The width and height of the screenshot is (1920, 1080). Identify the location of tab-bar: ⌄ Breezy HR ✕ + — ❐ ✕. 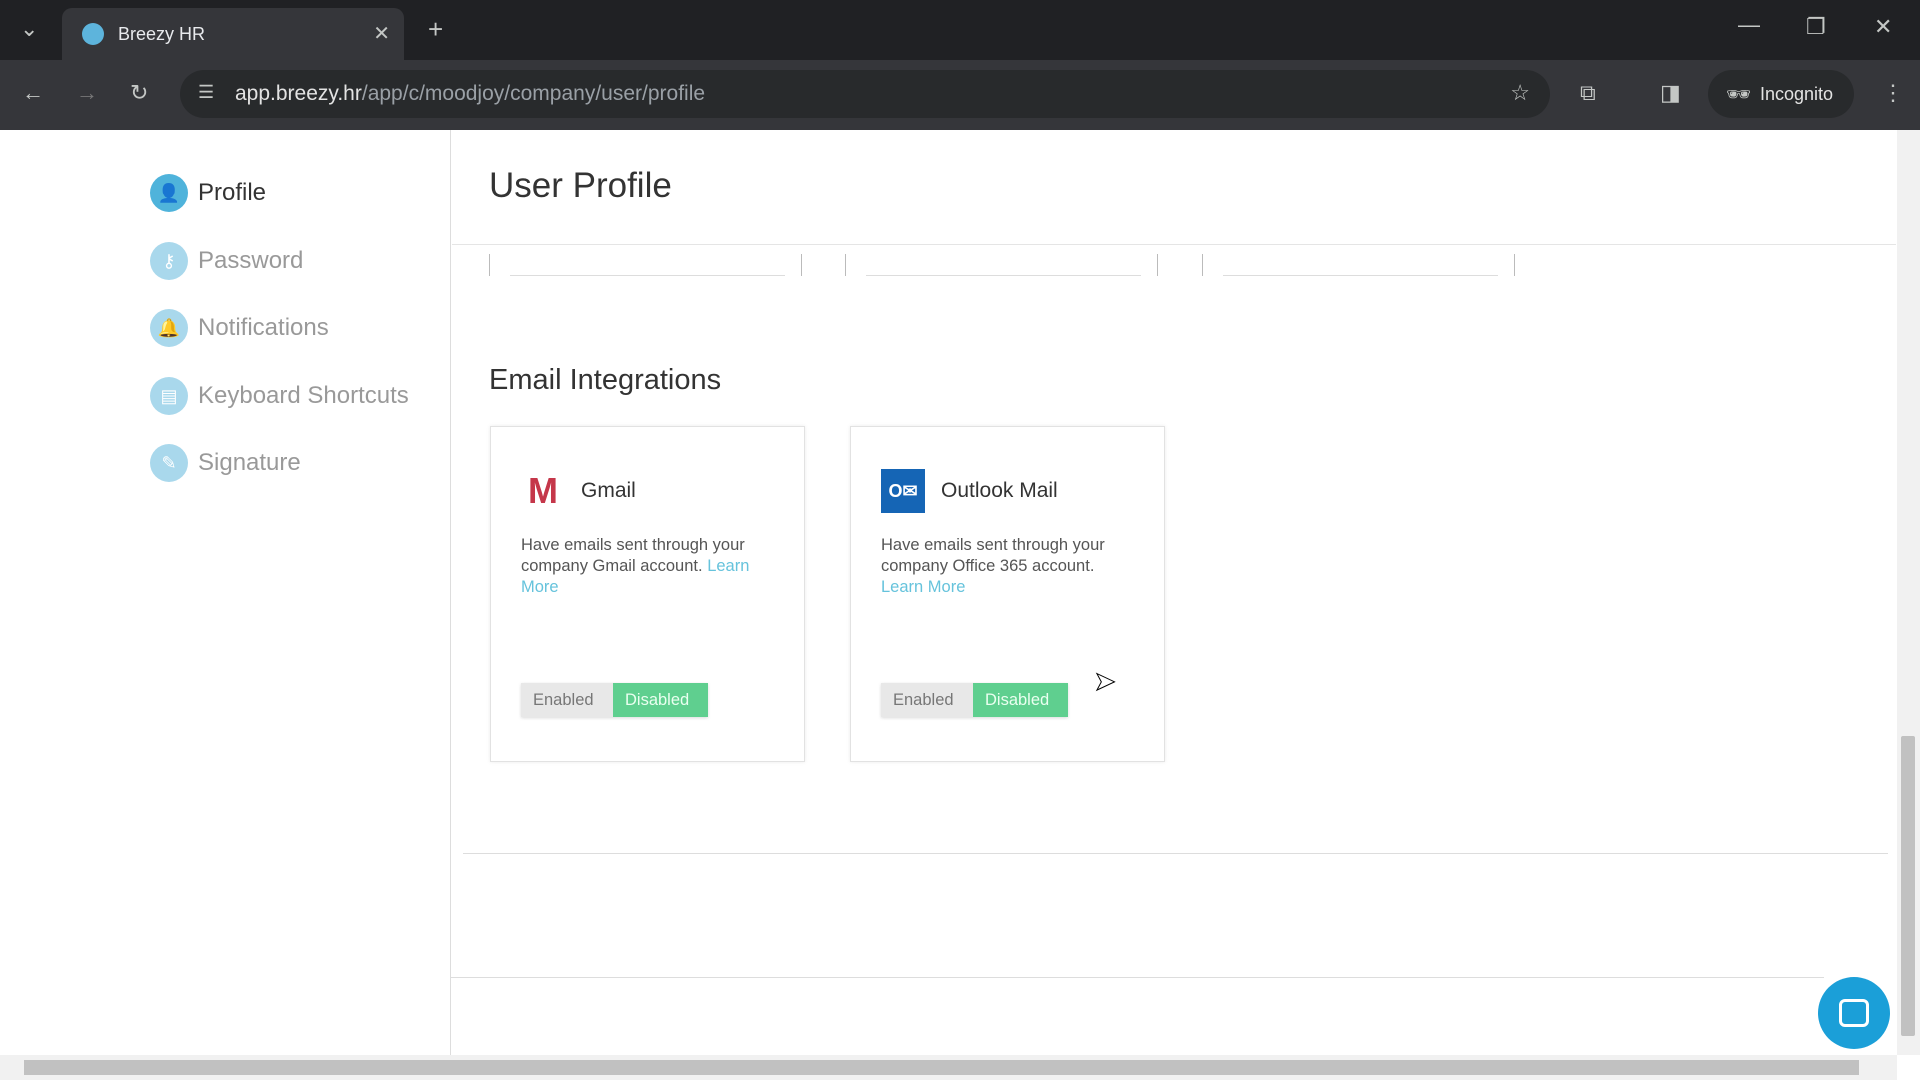
(960, 30).